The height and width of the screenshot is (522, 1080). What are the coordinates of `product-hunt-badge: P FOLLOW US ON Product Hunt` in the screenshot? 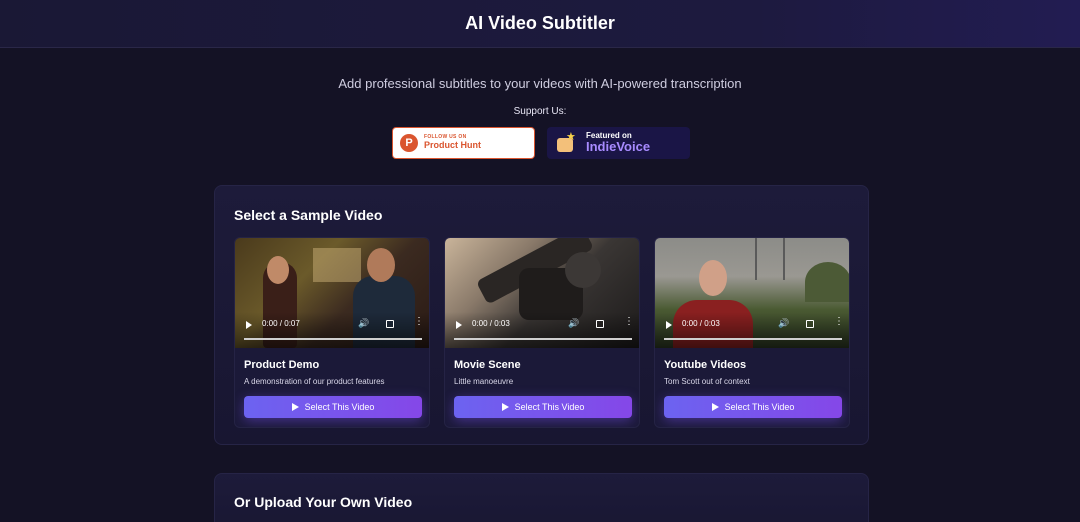 It's located at (463, 143).